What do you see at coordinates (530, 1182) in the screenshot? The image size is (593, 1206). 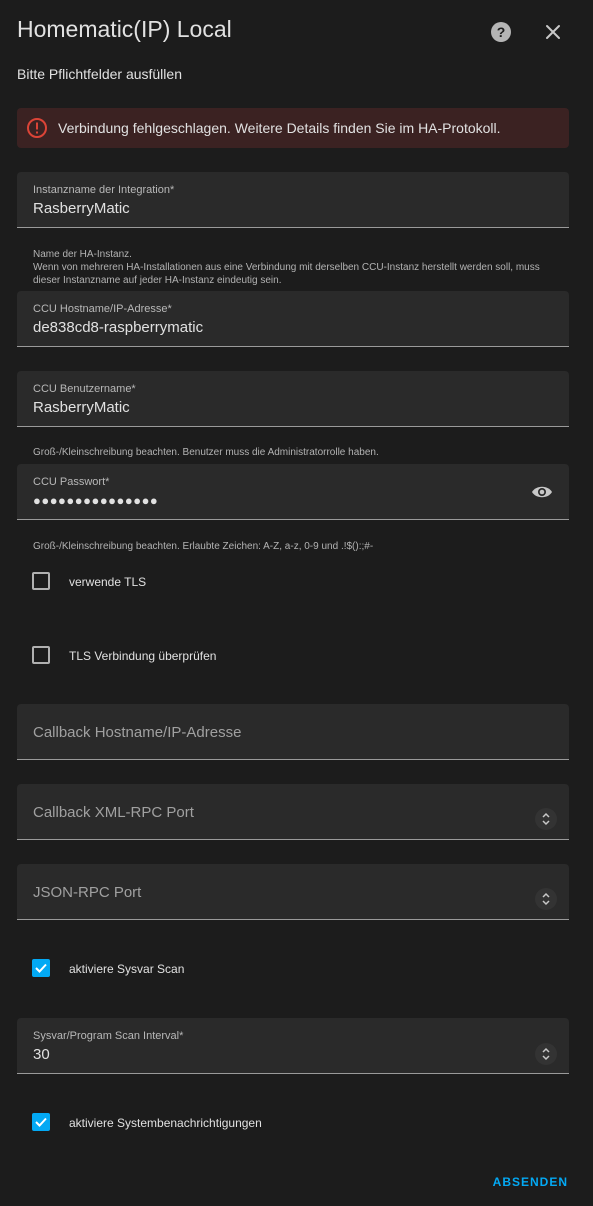 I see `submit-button: ABSENDEN` at bounding box center [530, 1182].